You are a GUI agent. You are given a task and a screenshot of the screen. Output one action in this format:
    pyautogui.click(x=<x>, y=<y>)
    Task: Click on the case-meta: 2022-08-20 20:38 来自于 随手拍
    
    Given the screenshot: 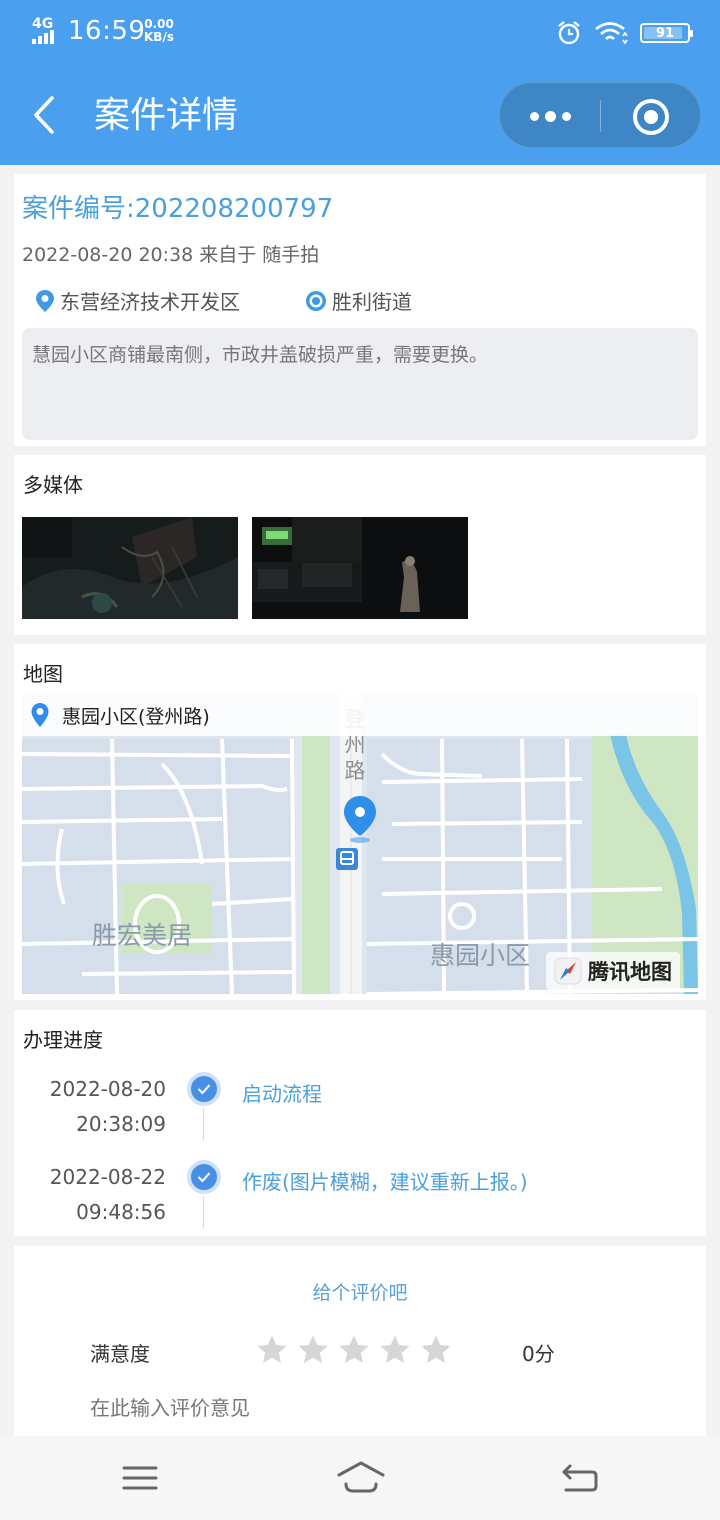 What is the action you would take?
    pyautogui.click(x=171, y=255)
    